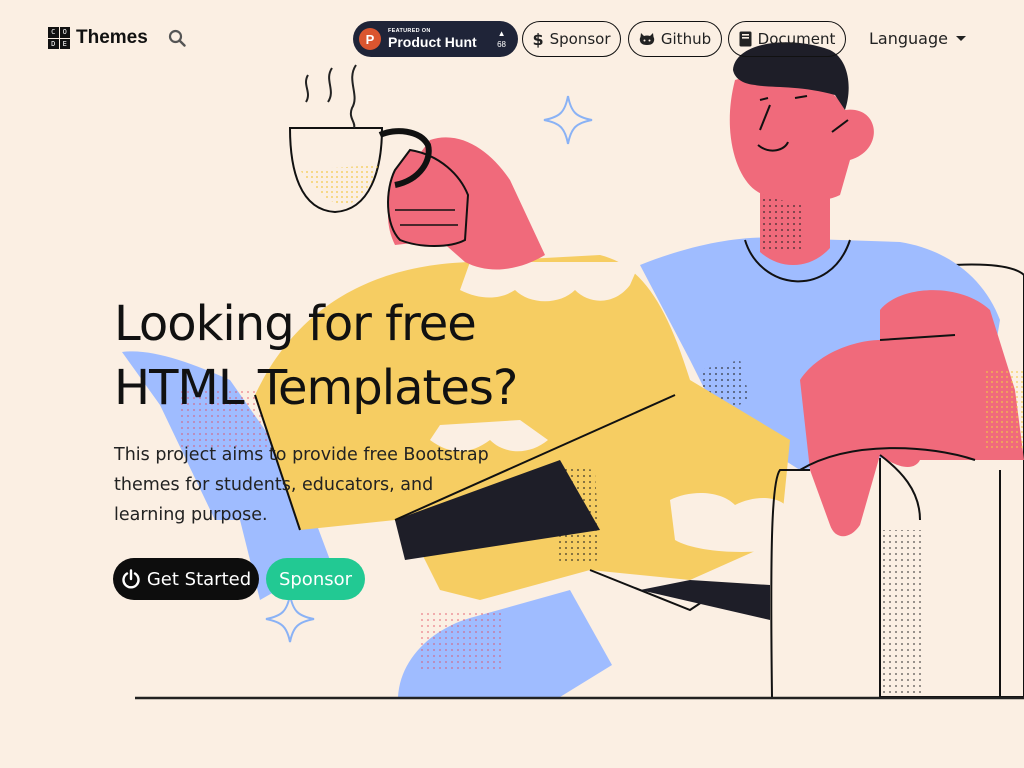 Image resolution: width=1024 pixels, height=768 pixels. I want to click on sponsor-button: Sponsor, so click(315, 579).